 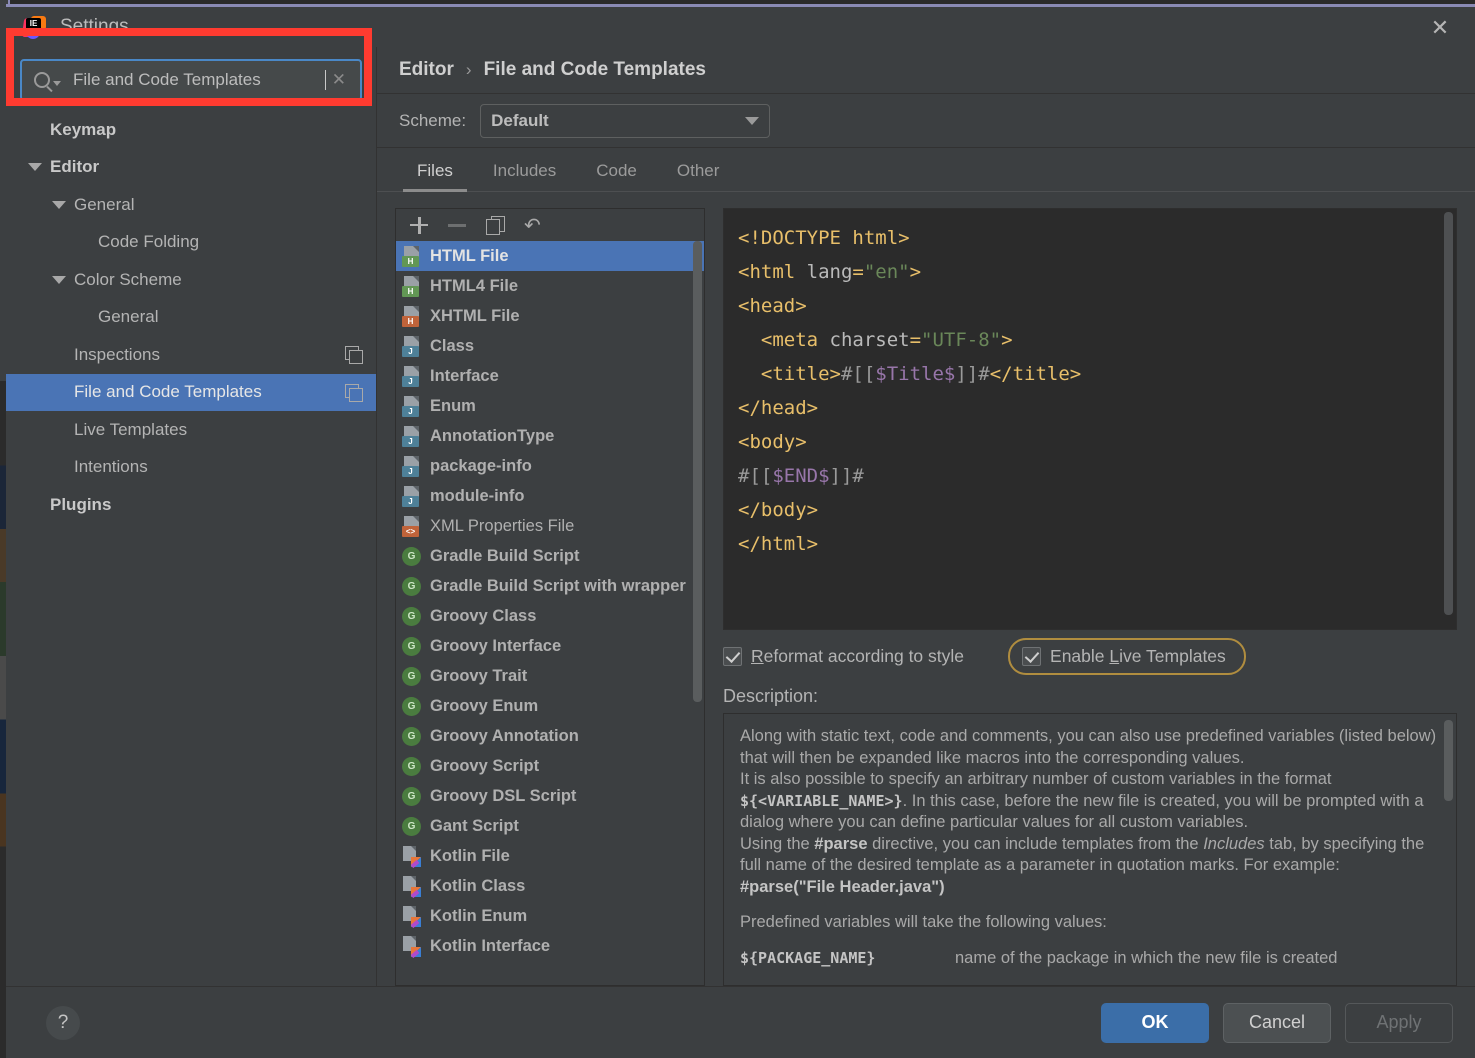 What do you see at coordinates (495, 225) in the screenshot?
I see `copy-icon` at bounding box center [495, 225].